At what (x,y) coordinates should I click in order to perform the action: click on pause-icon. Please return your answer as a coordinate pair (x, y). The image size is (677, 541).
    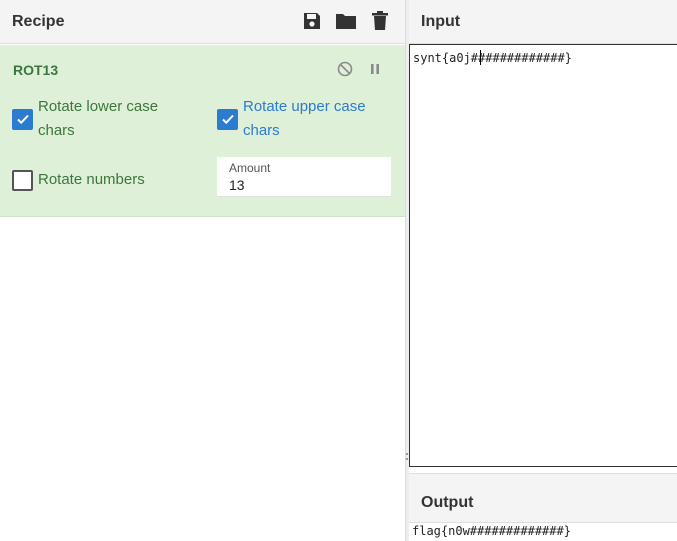
    Looking at the image, I should click on (375, 69).